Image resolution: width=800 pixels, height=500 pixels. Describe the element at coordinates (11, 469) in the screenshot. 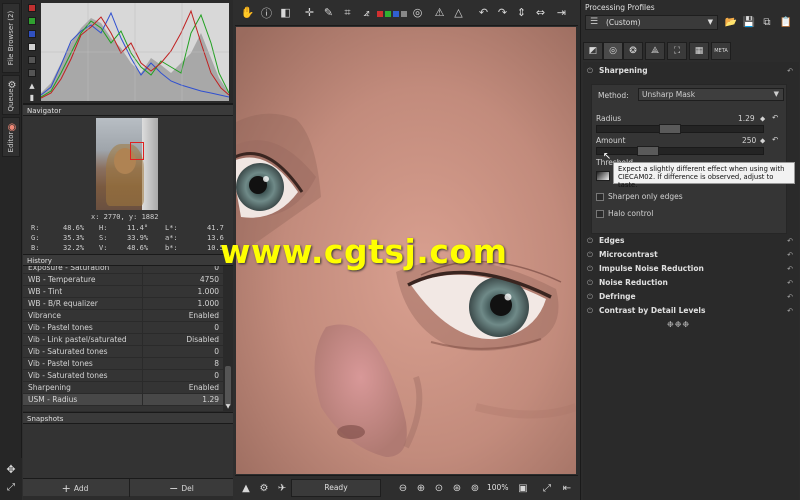

I see `crosshair-icon: ✥` at that location.